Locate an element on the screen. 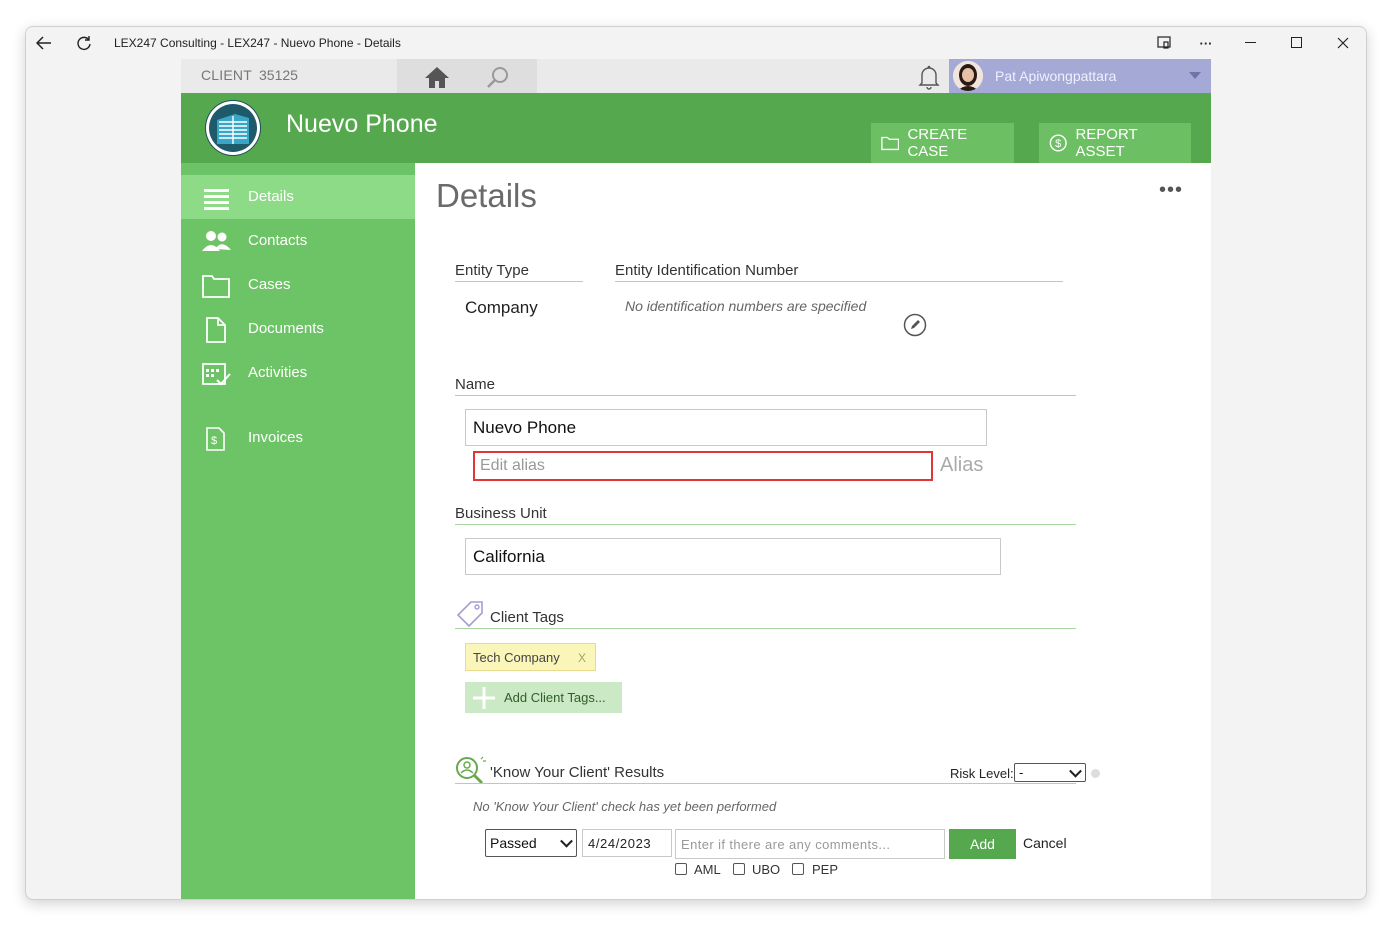 This screenshot has height=925, width=1390. company-title: Nuevo Phone is located at coordinates (362, 124).